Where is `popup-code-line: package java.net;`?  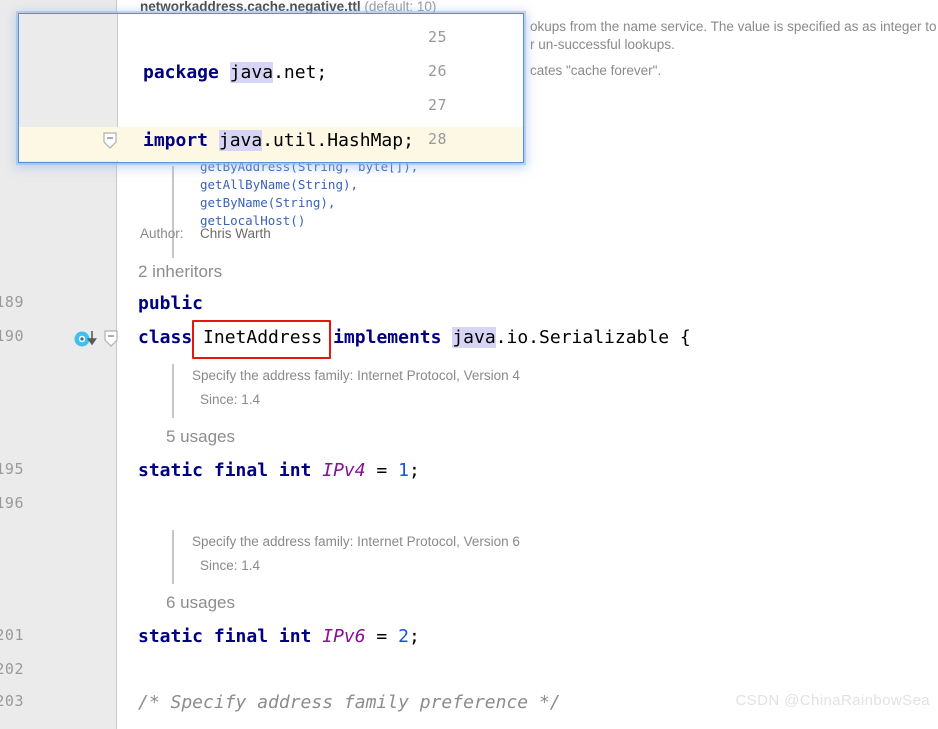 popup-code-line: package java.net; is located at coordinates (235, 72).